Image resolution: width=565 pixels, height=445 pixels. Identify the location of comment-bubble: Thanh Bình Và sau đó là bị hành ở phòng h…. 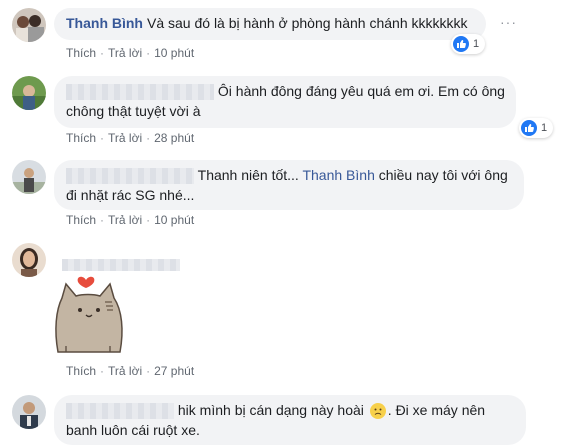
(270, 24).